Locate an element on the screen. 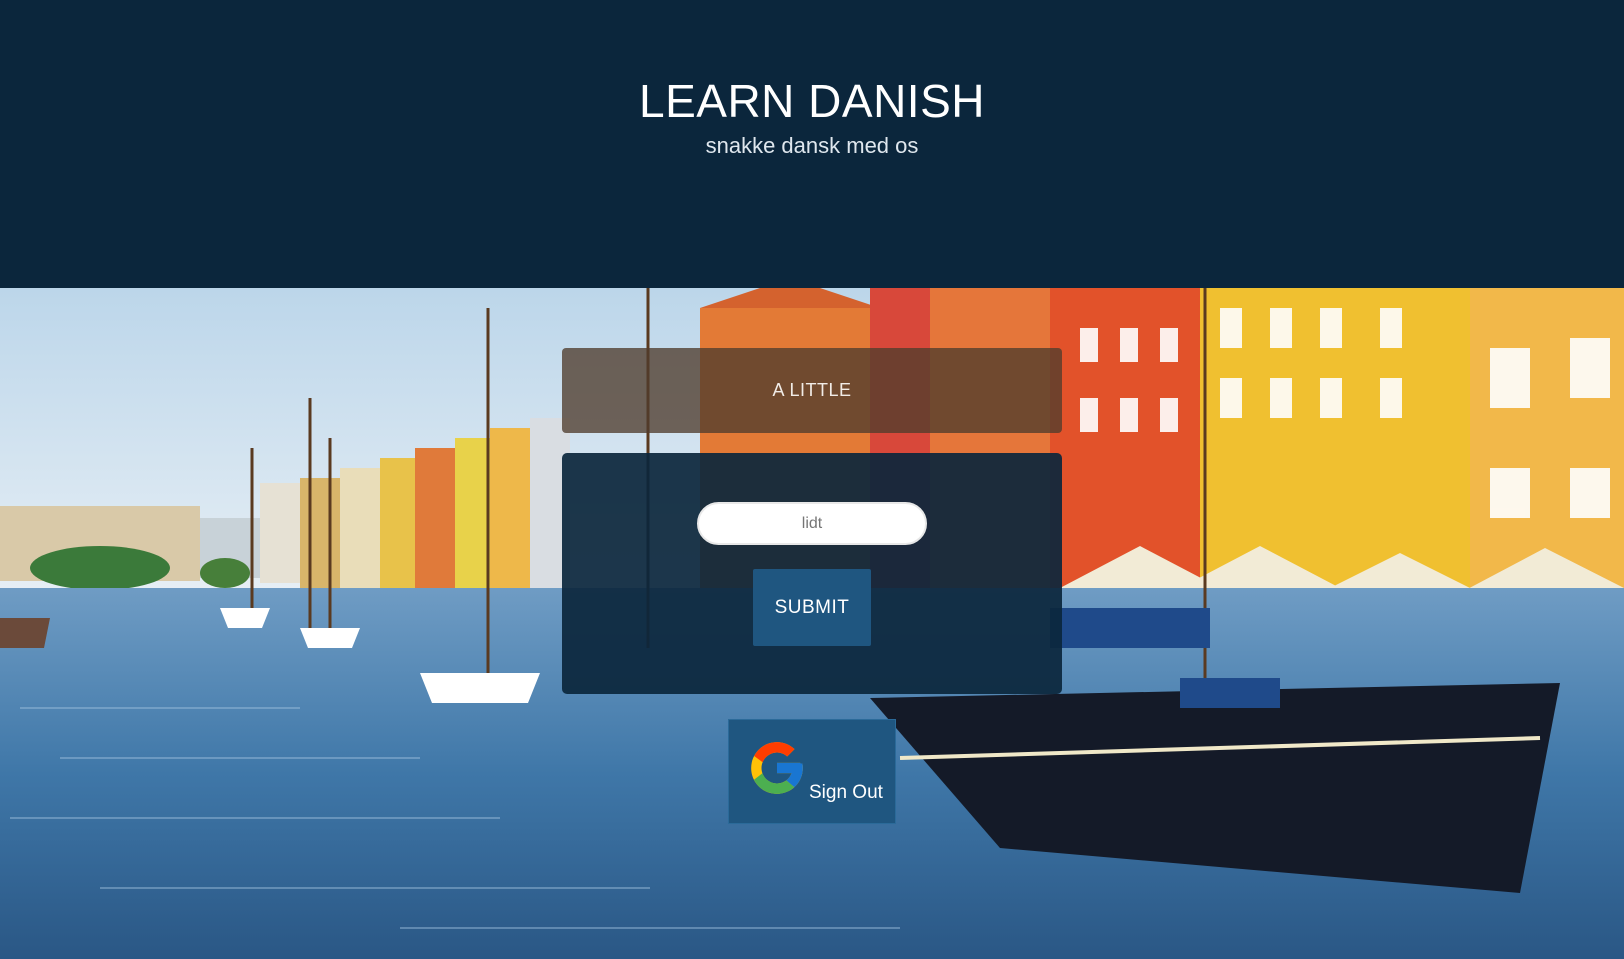 The image size is (1624, 959). prompt-text: A LITTLE is located at coordinates (812, 390).